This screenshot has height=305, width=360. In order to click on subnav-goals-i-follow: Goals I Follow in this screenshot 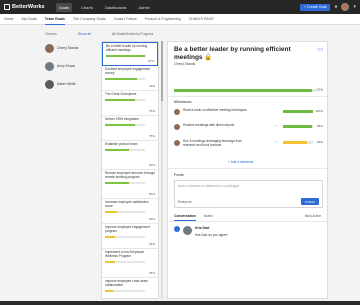, I will do `click(125, 19)`.